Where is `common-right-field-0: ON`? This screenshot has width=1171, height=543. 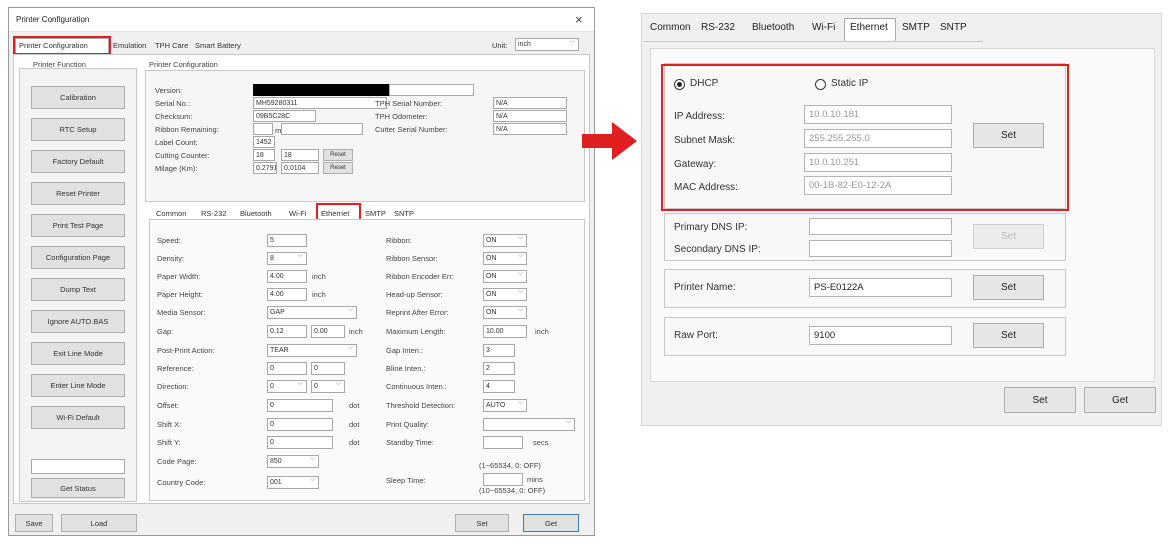 common-right-field-0: ON is located at coordinates (505, 240).